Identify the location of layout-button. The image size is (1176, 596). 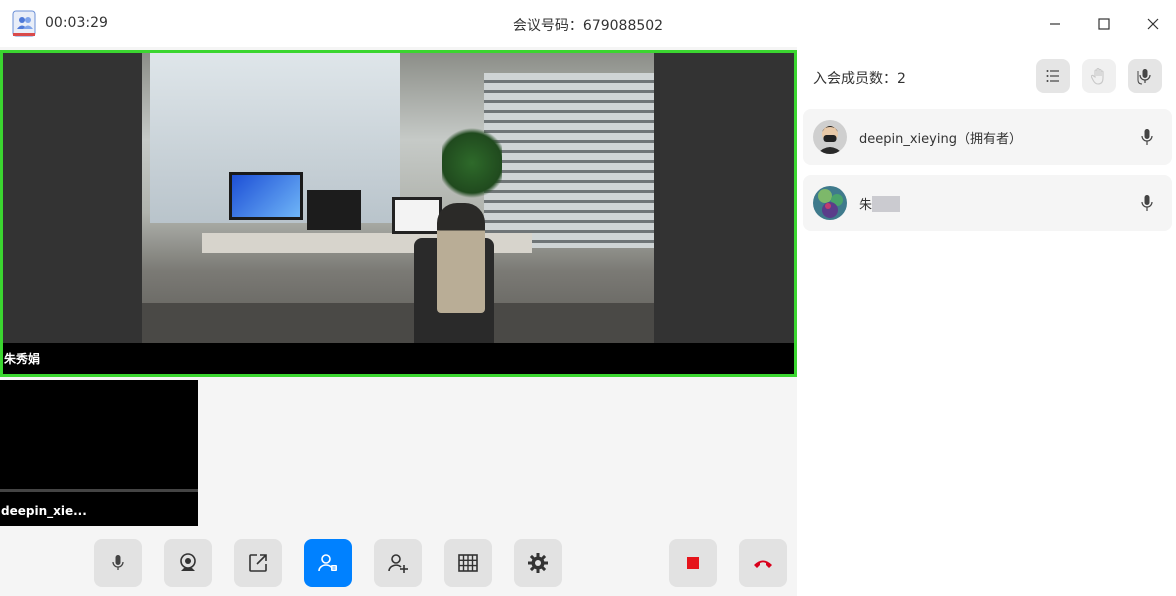
(468, 563).